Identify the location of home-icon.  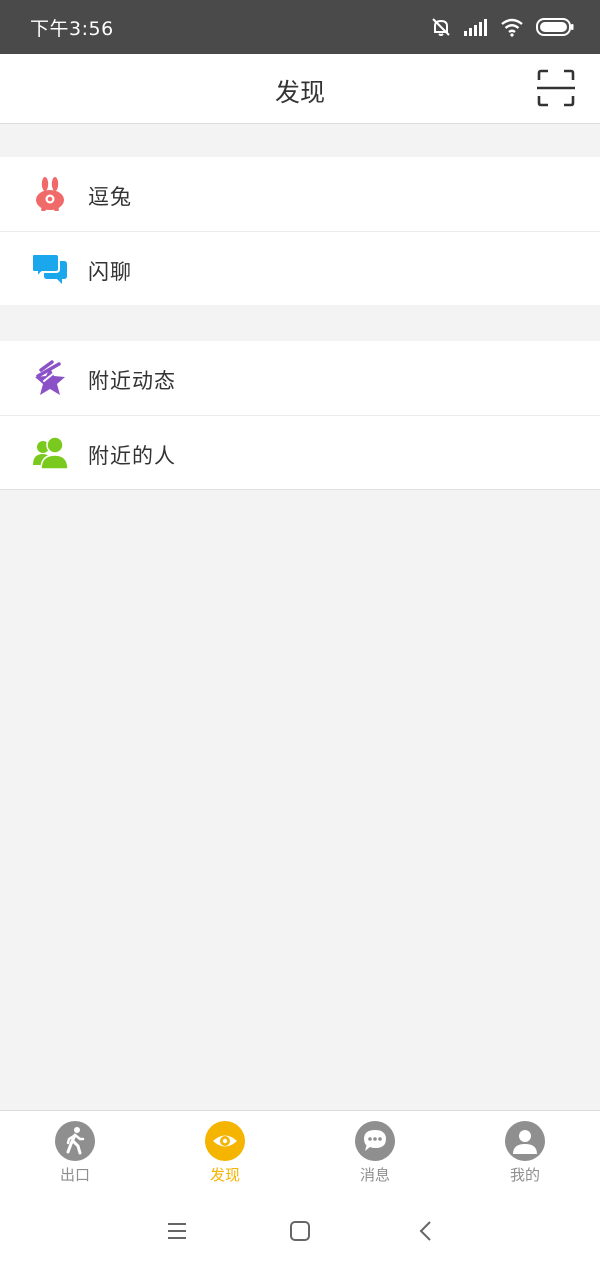
(300, 1231).